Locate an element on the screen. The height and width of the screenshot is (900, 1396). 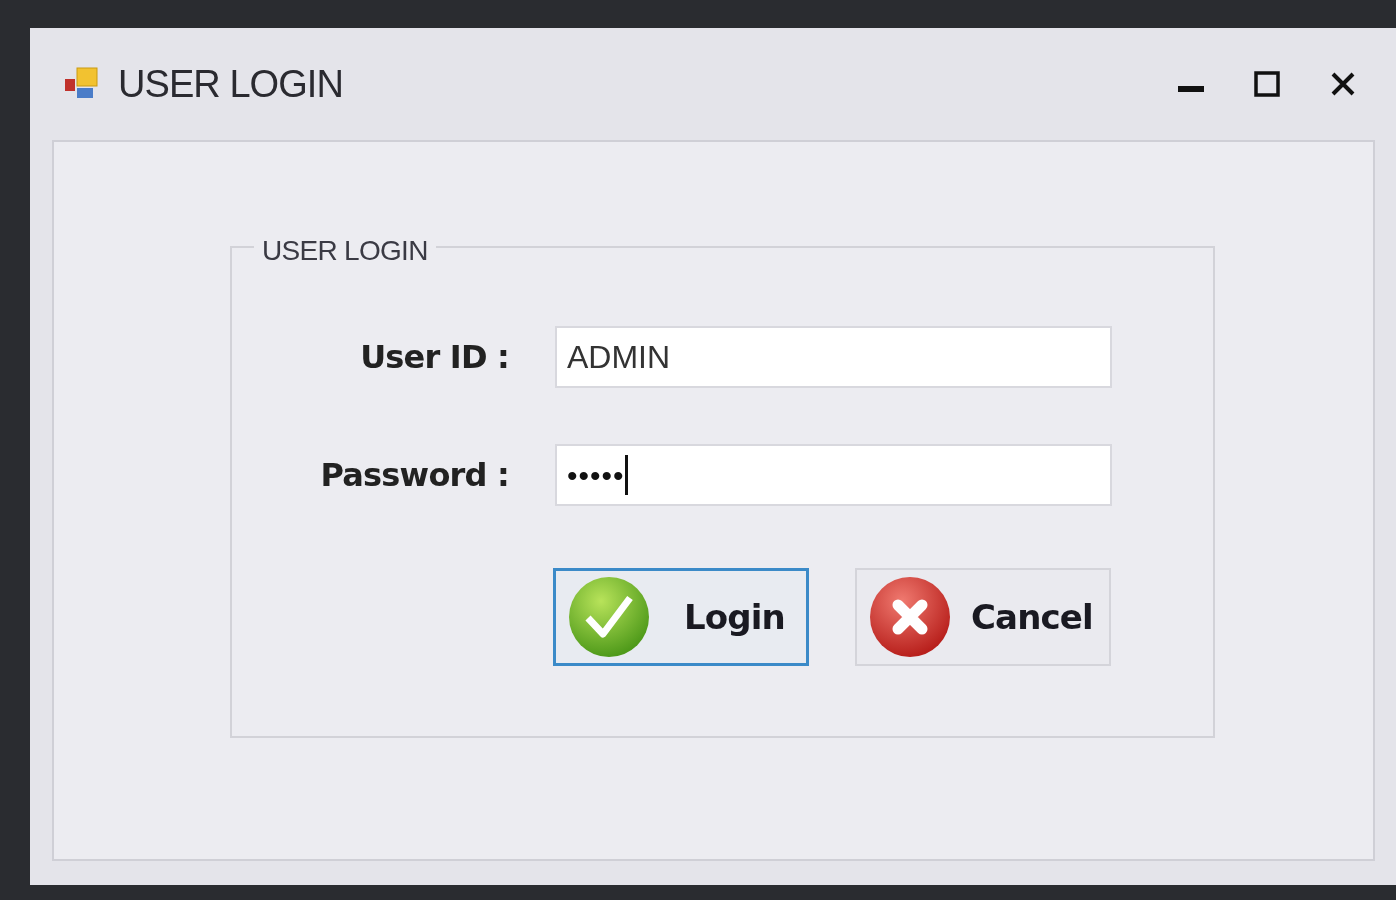
window-title: USER LOGIN is located at coordinates (230, 84).